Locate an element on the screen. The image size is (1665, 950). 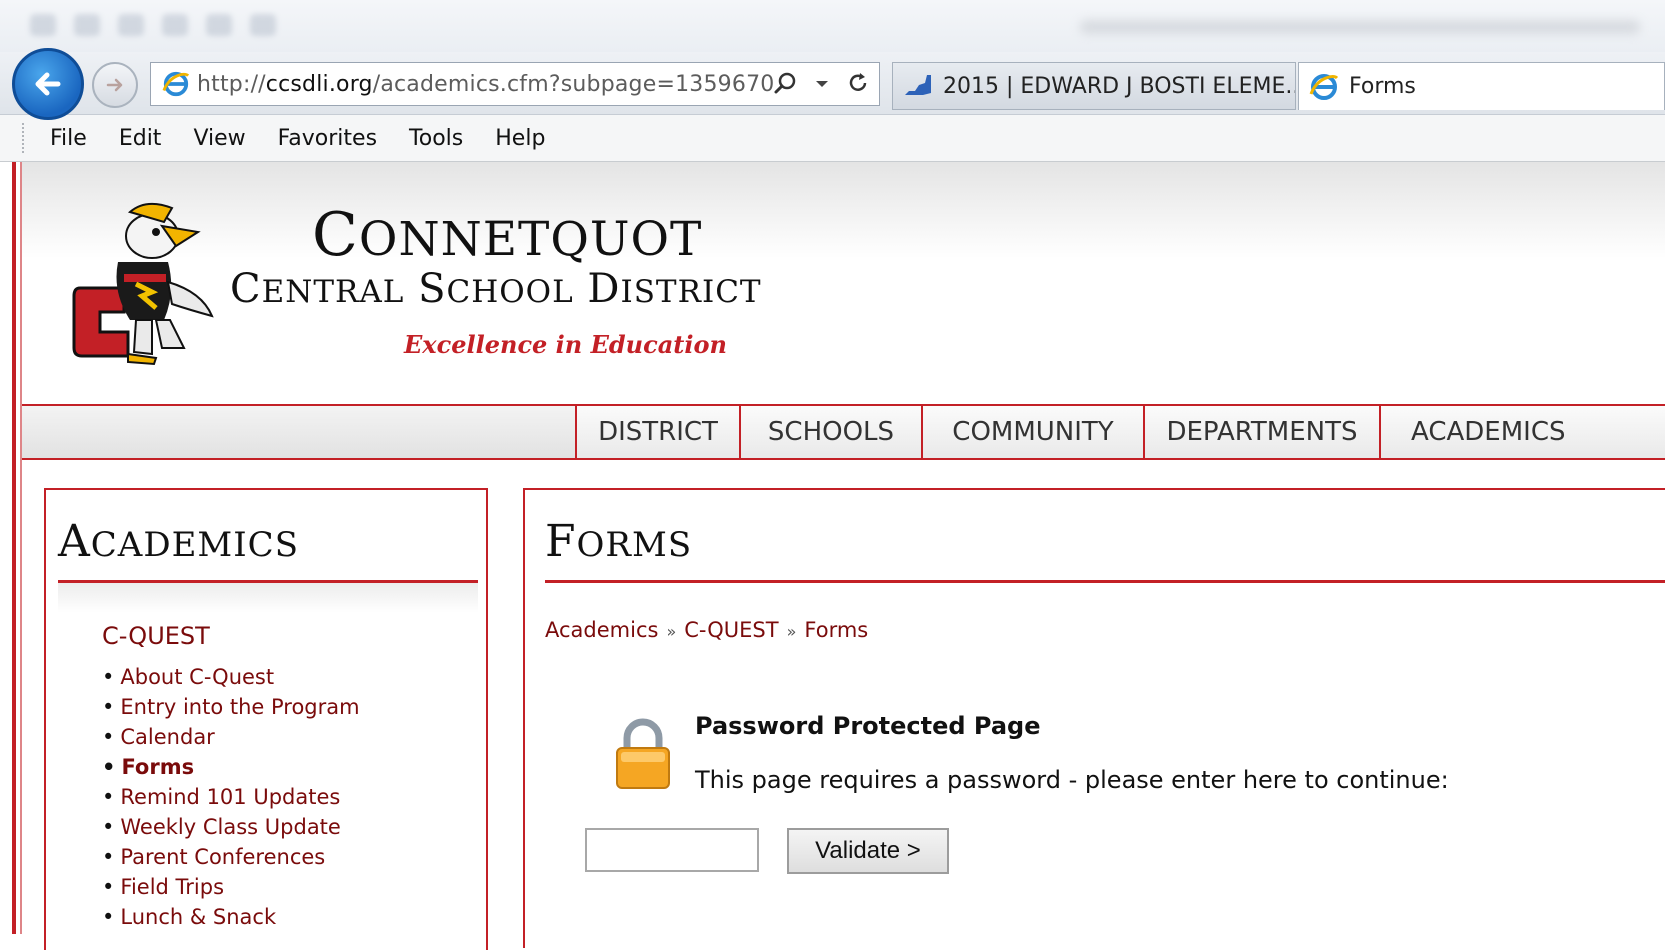
subtitle-initial: C is located at coordinates (246, 289).